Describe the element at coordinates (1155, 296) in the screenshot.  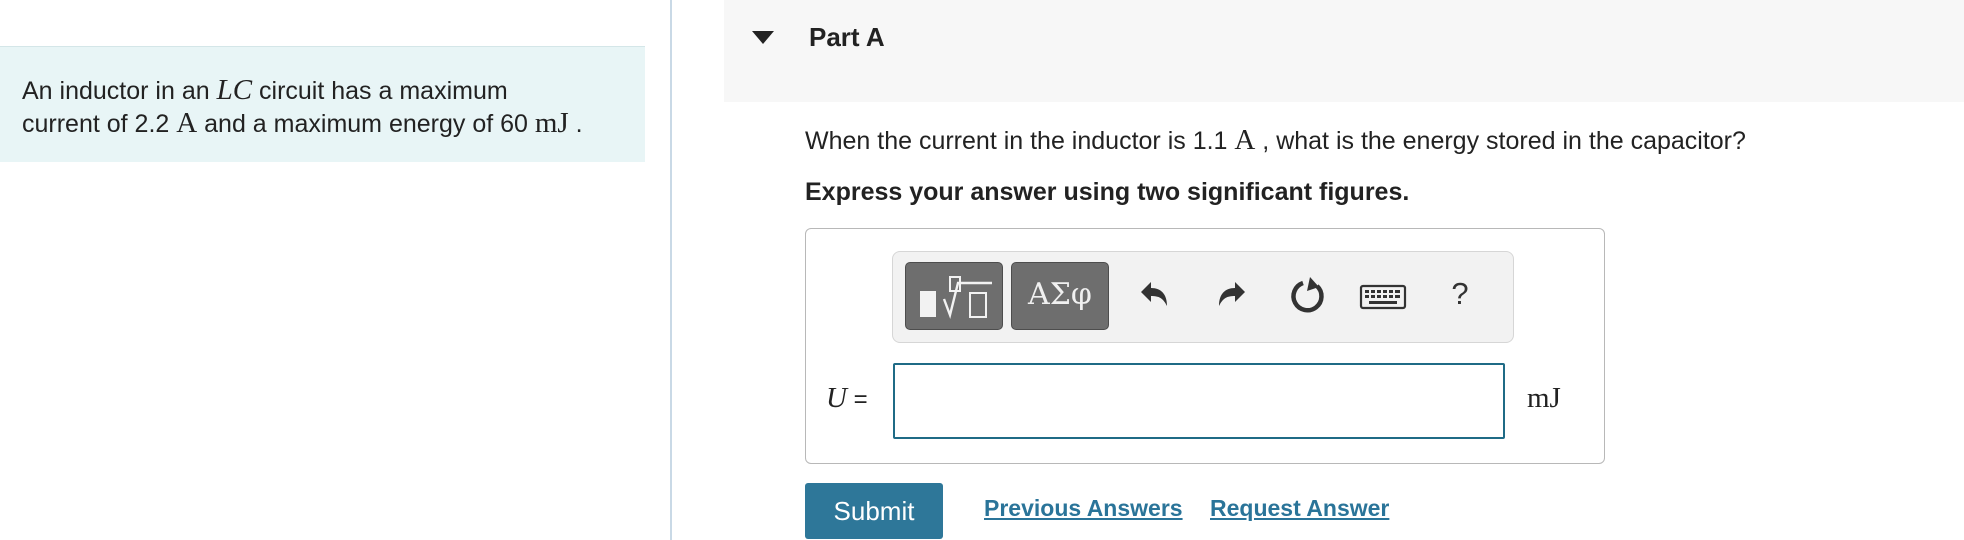
I see `undo-icon` at that location.